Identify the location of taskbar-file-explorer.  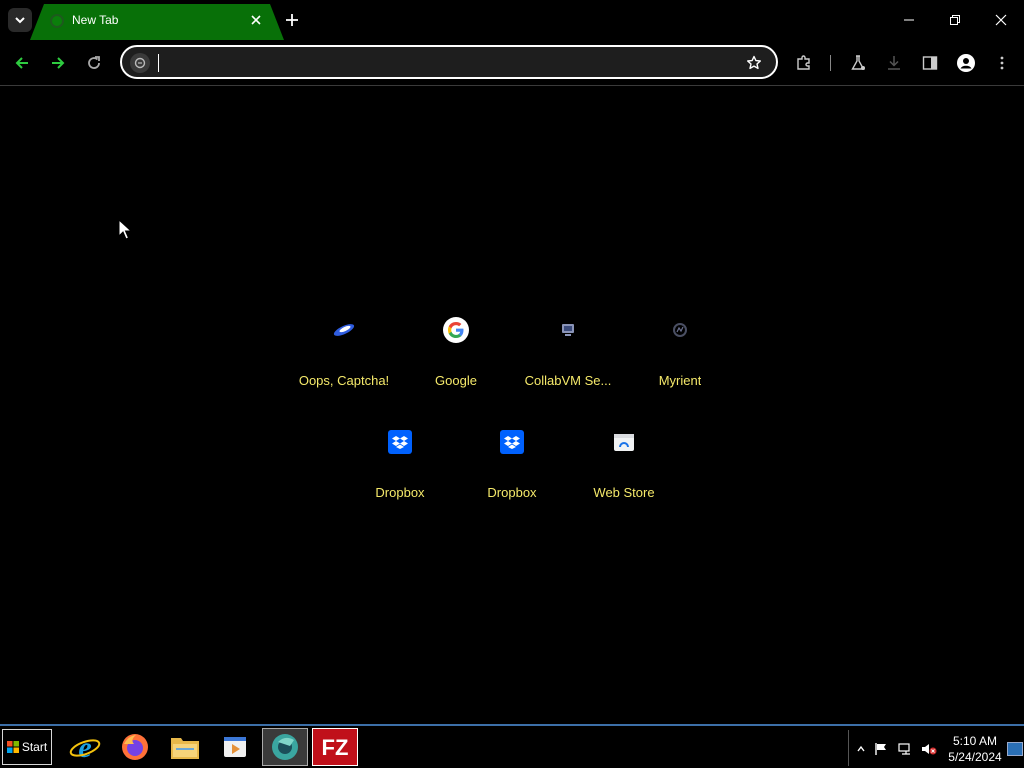
(185, 747).